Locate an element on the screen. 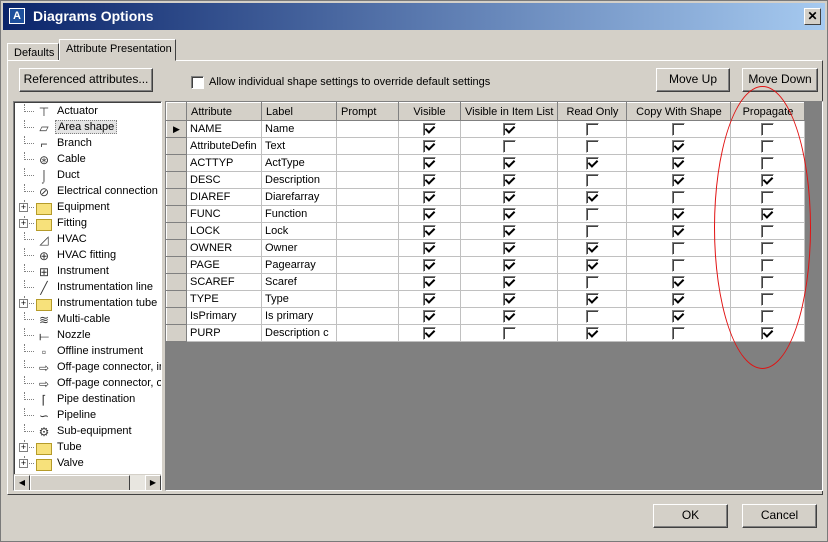 The image size is (828, 542). table-row: ▶ NAME Name is located at coordinates (486, 129).